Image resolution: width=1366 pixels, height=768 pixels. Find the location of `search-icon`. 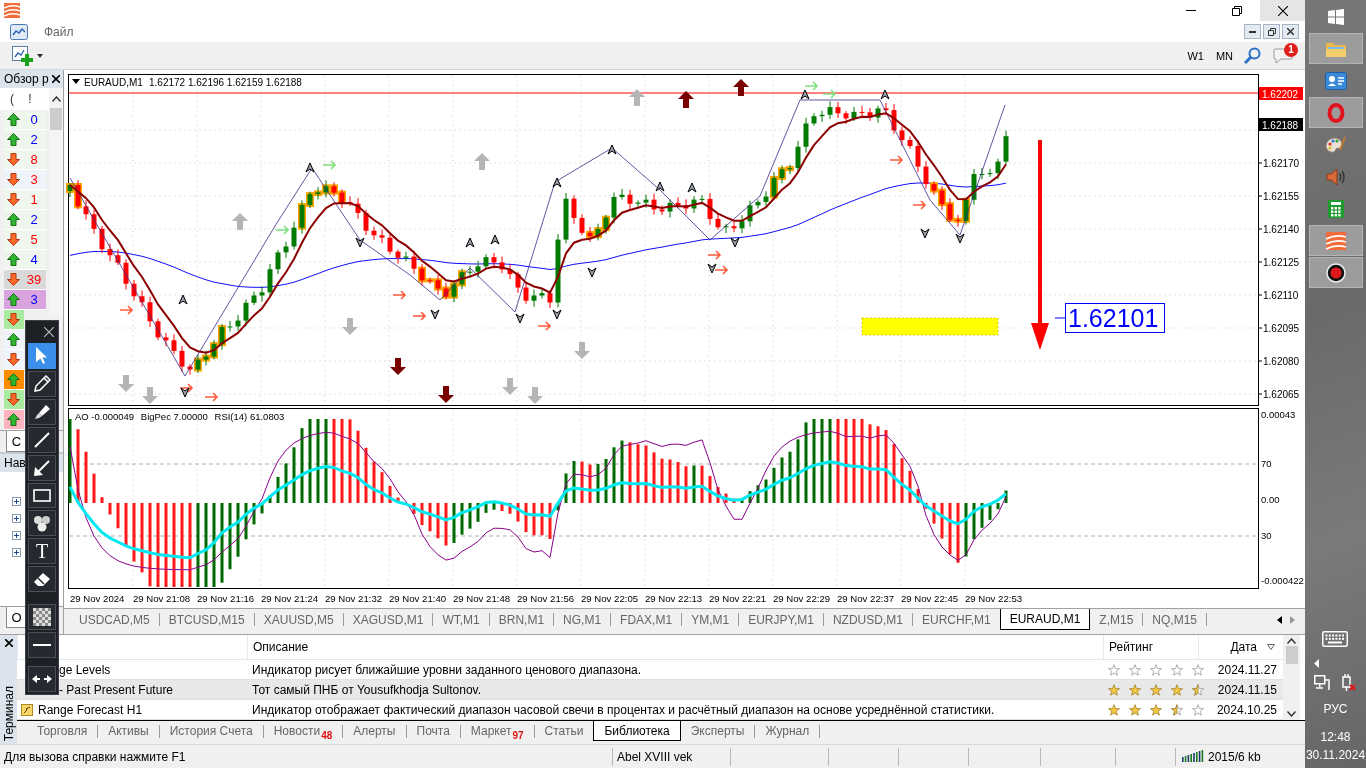

search-icon is located at coordinates (1252, 55).